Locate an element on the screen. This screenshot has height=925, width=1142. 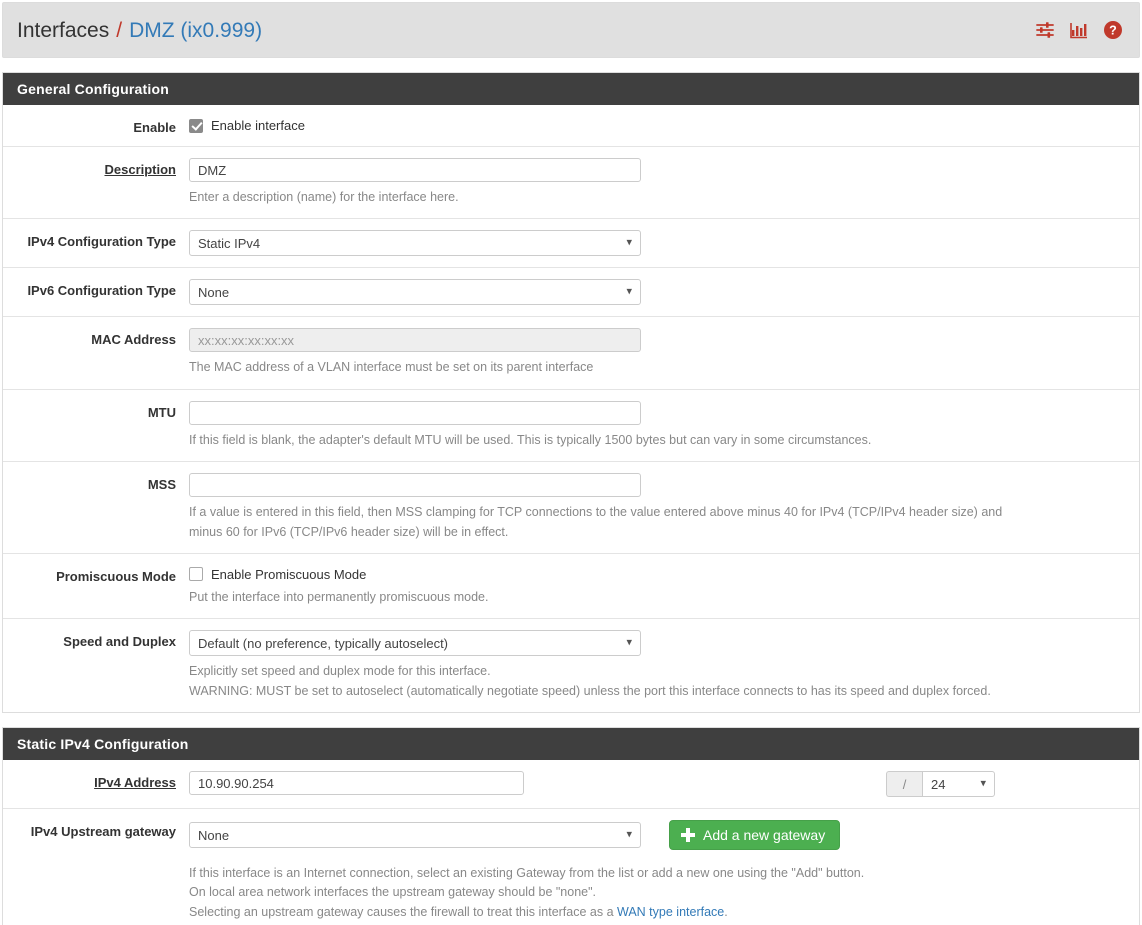
ipv4-config-type-field: Static IPv4 ▾ is located at coordinates (664, 243).